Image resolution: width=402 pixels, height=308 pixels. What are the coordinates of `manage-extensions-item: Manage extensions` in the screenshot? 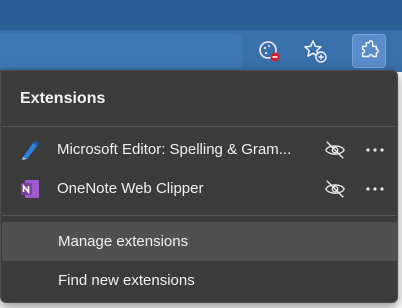 It's located at (199, 241).